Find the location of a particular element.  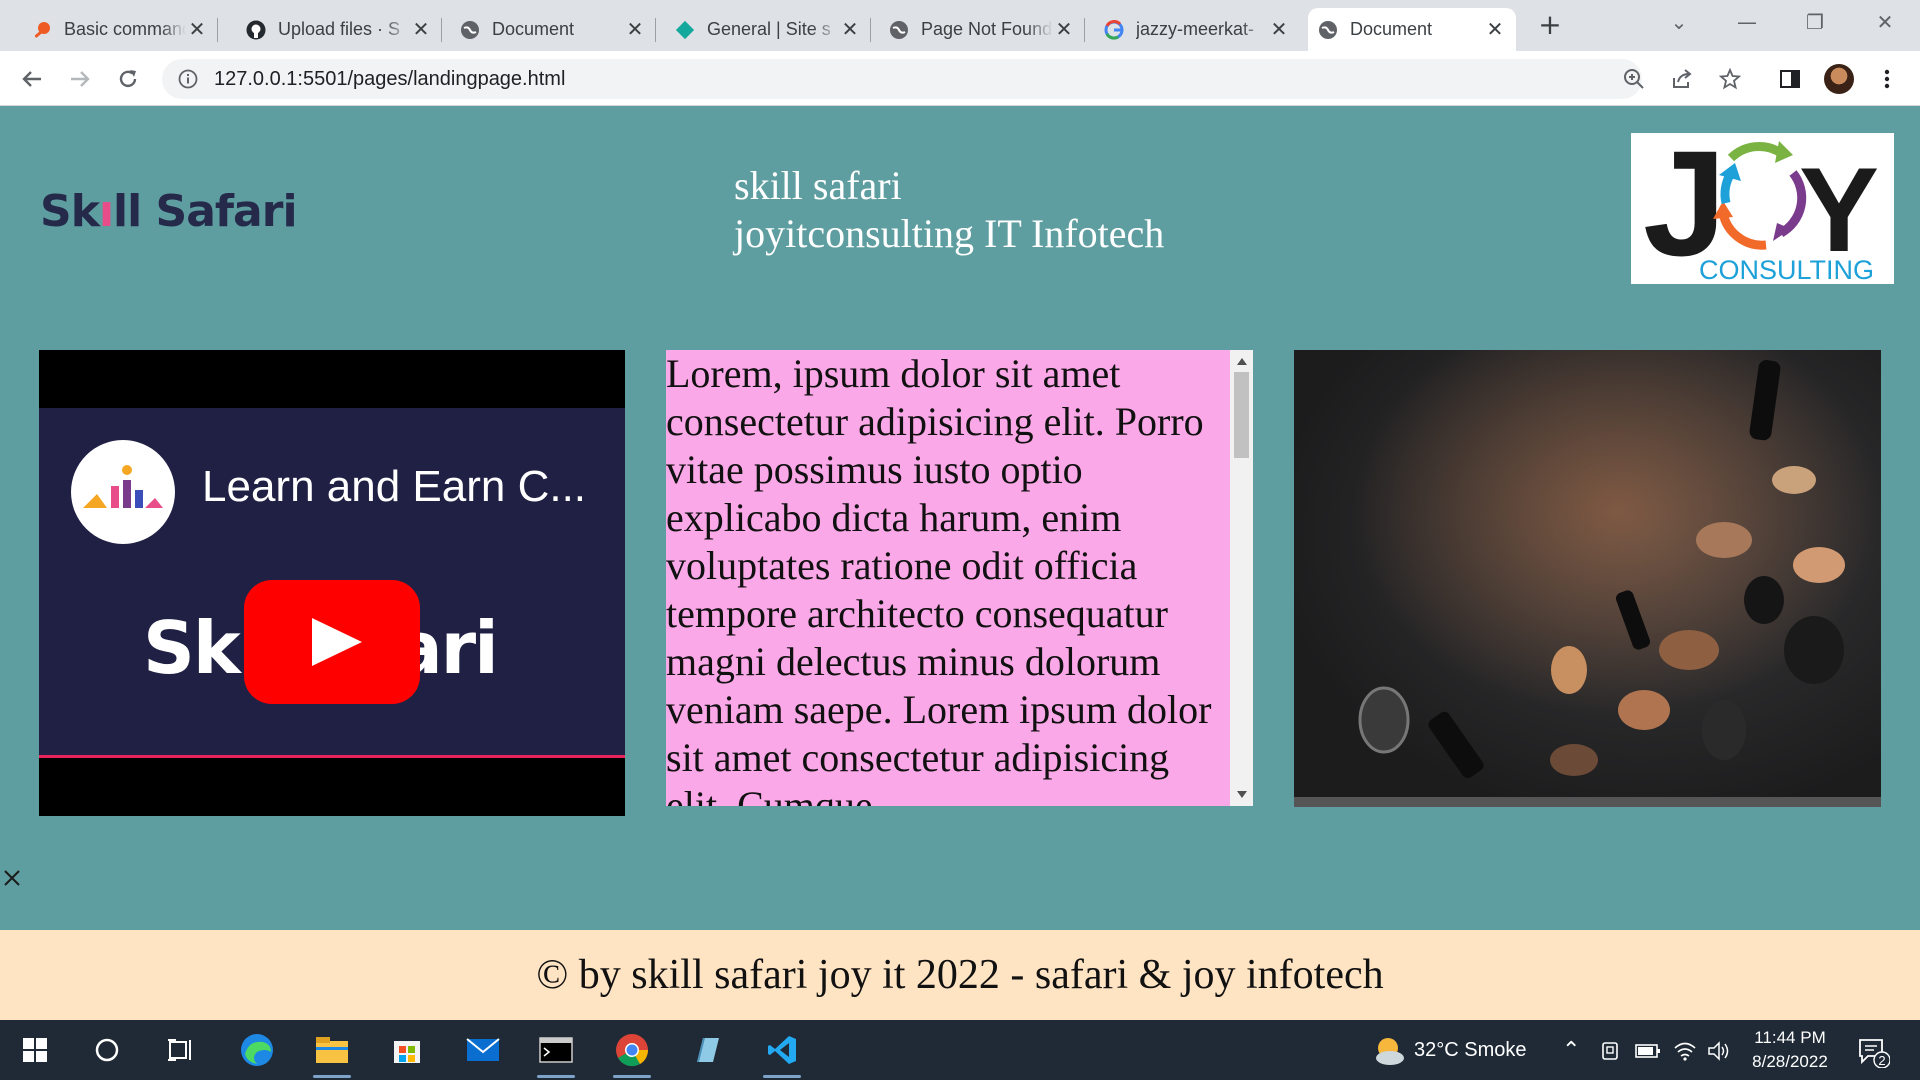

tab-document-active: Document ✕ is located at coordinates (1412, 29).